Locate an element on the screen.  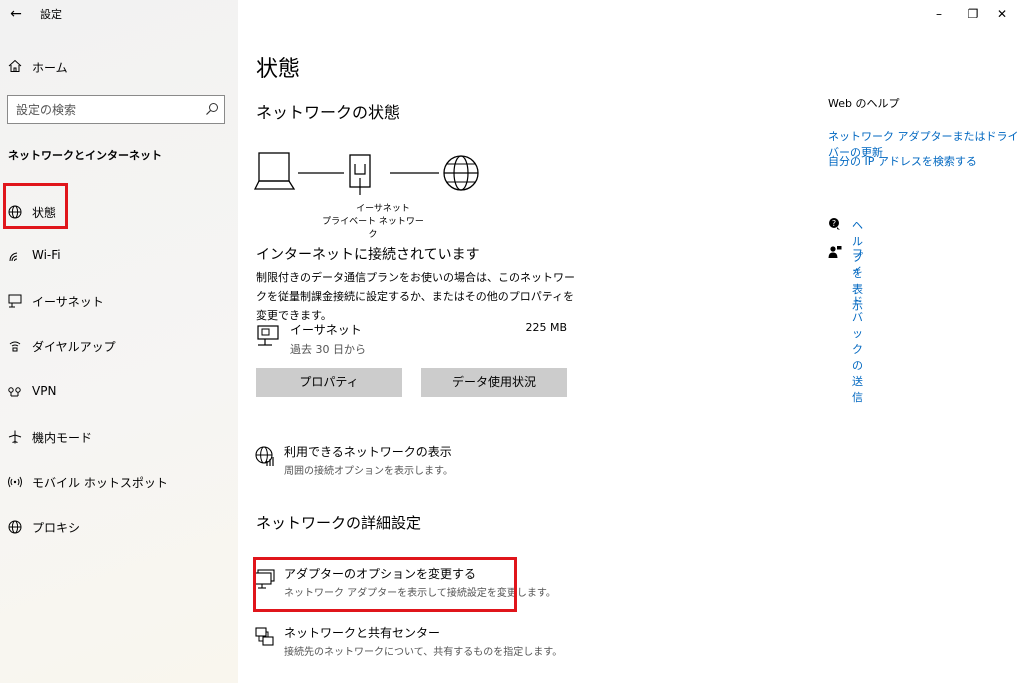
help-link-find-ip: 自分の IP アドレスを検索する is located at coordinates (902, 161).